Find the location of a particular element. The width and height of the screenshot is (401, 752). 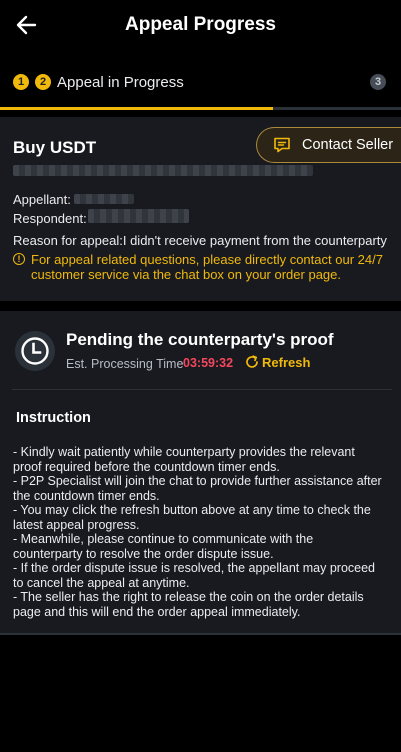

refresh-label: Refresh is located at coordinates (286, 362).